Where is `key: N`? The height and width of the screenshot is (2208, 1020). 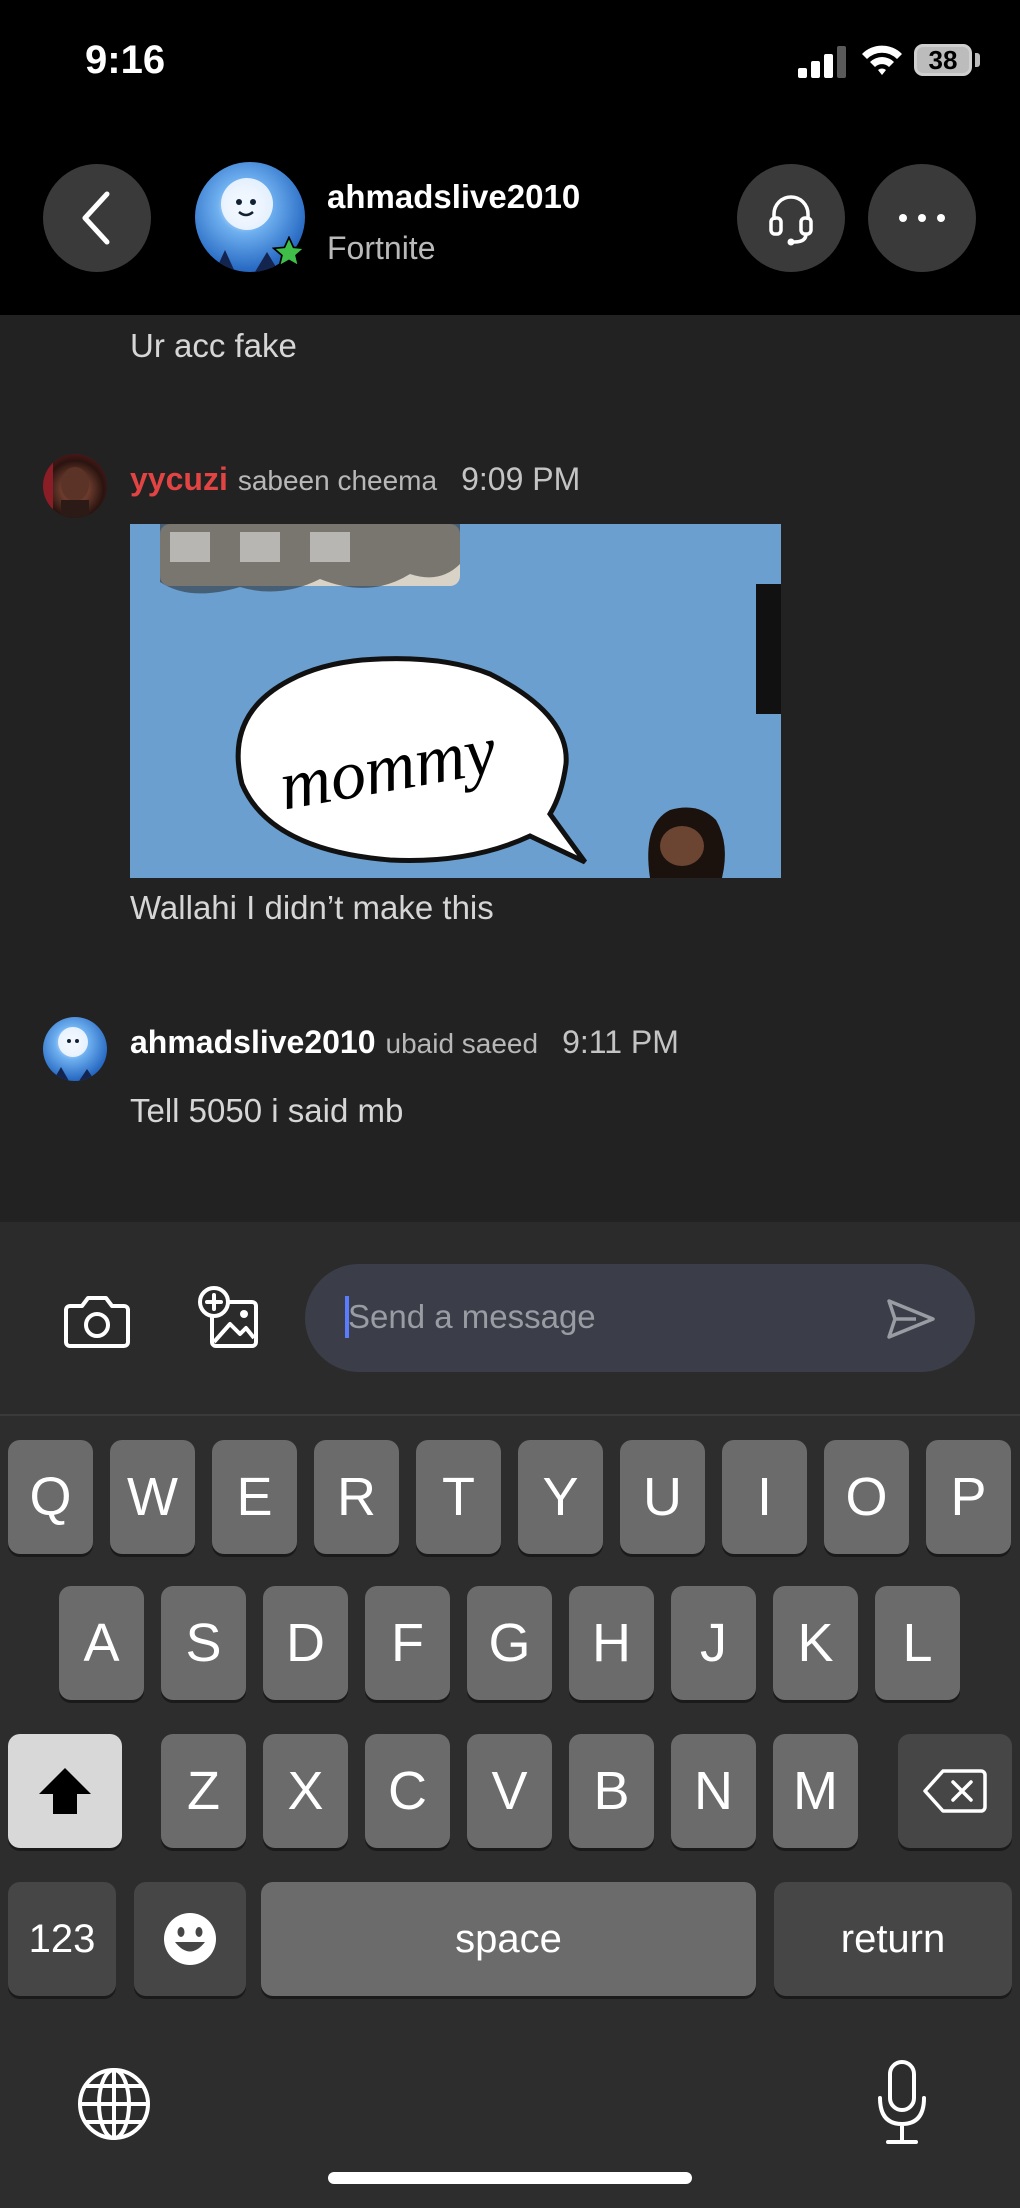 key: N is located at coordinates (713, 1791).